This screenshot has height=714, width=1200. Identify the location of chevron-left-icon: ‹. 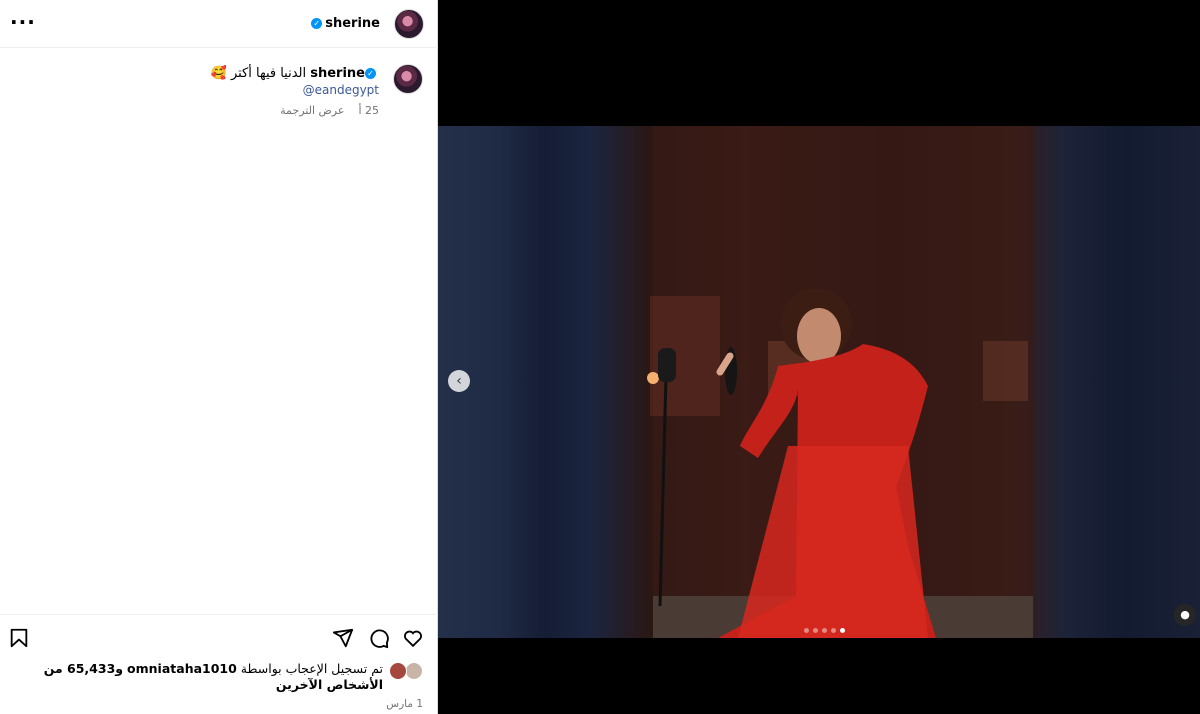
(459, 381).